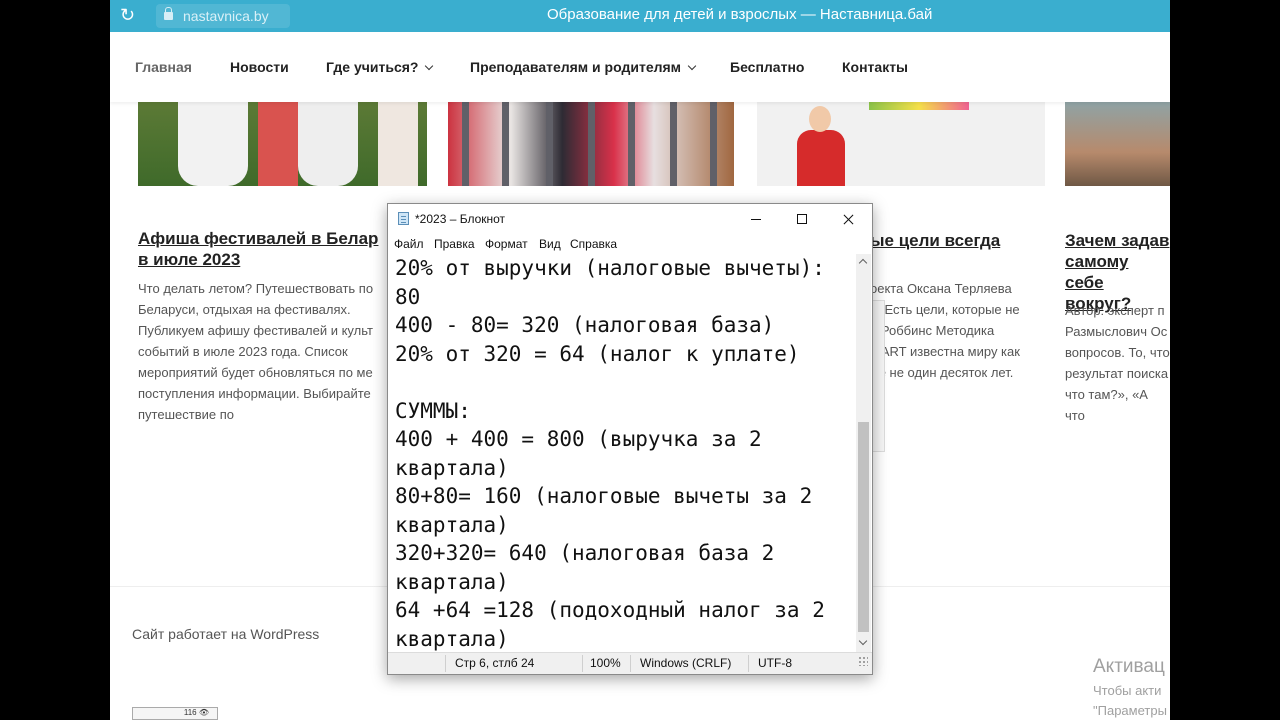 This screenshot has width=1280, height=720. What do you see at coordinates (756, 219) in the screenshot?
I see `minimize-icon` at bounding box center [756, 219].